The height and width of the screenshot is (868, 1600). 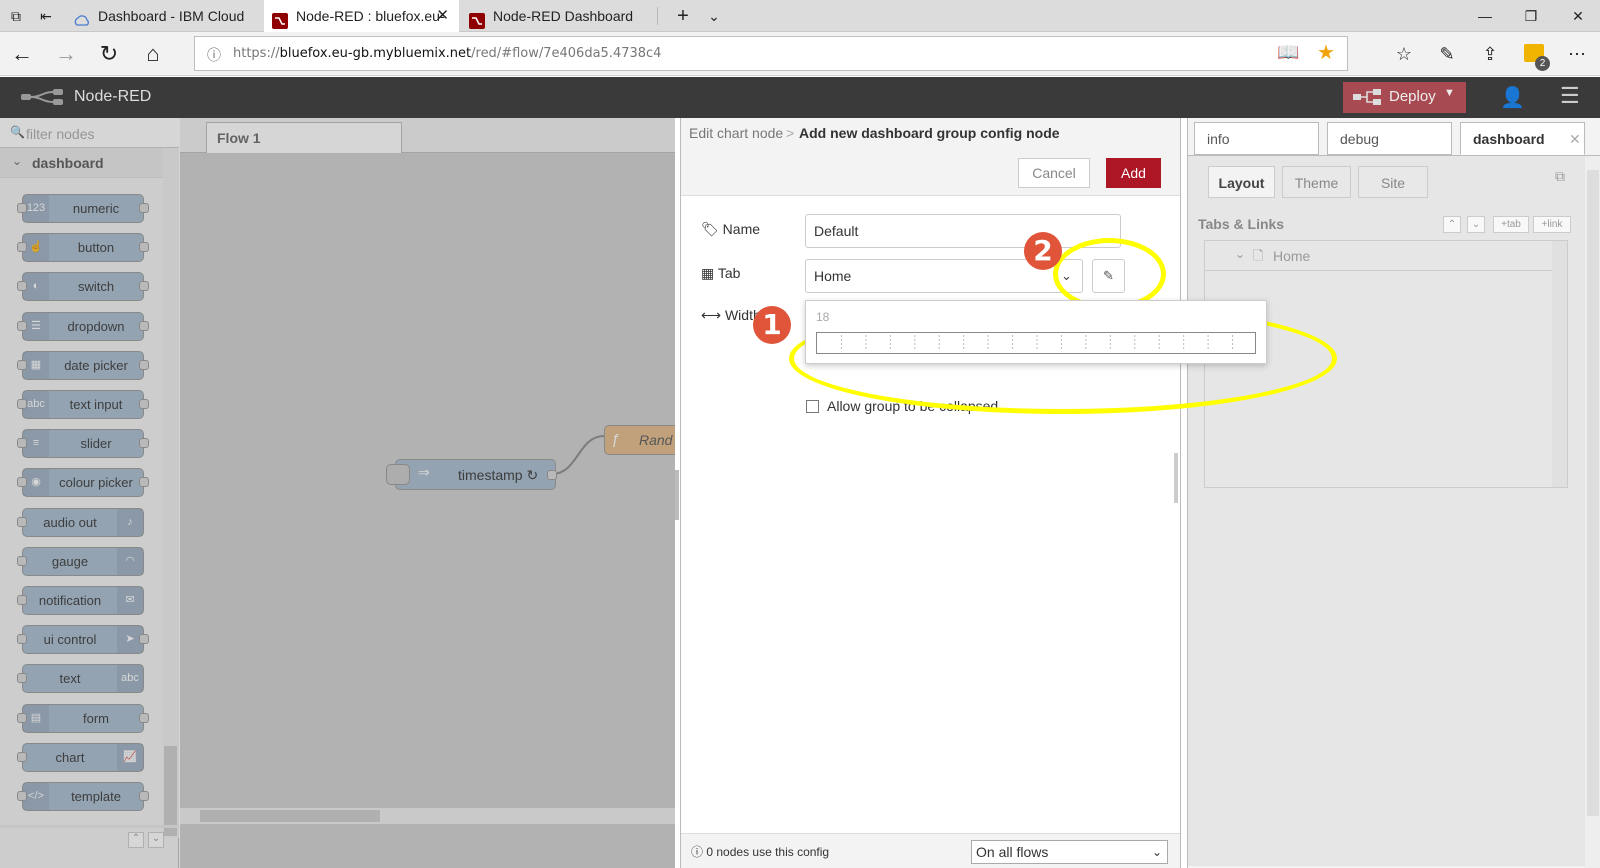 What do you see at coordinates (153, 54) in the screenshot?
I see `home-icon: ⌂` at bounding box center [153, 54].